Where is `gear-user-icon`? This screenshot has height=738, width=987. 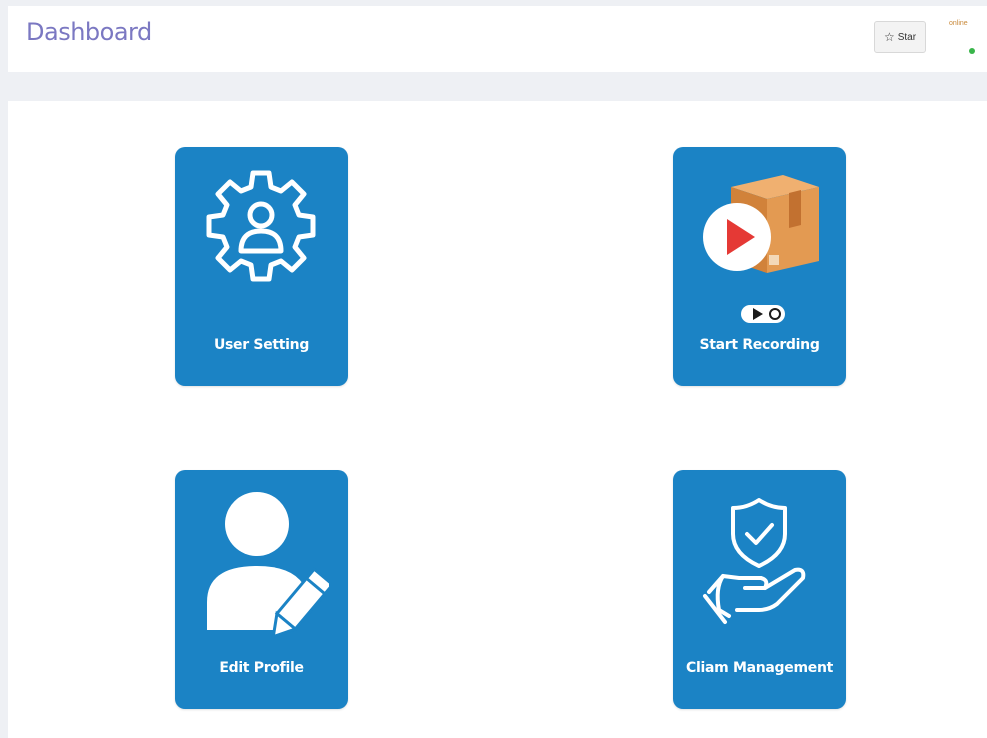
gear-user-icon is located at coordinates (261, 226).